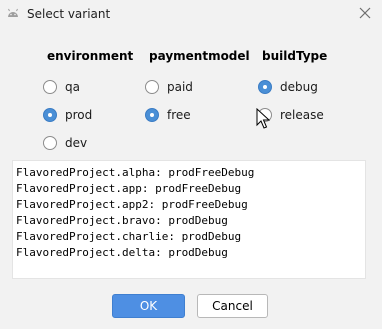  What do you see at coordinates (79, 115) in the screenshot?
I see `radio-label: prod` at bounding box center [79, 115].